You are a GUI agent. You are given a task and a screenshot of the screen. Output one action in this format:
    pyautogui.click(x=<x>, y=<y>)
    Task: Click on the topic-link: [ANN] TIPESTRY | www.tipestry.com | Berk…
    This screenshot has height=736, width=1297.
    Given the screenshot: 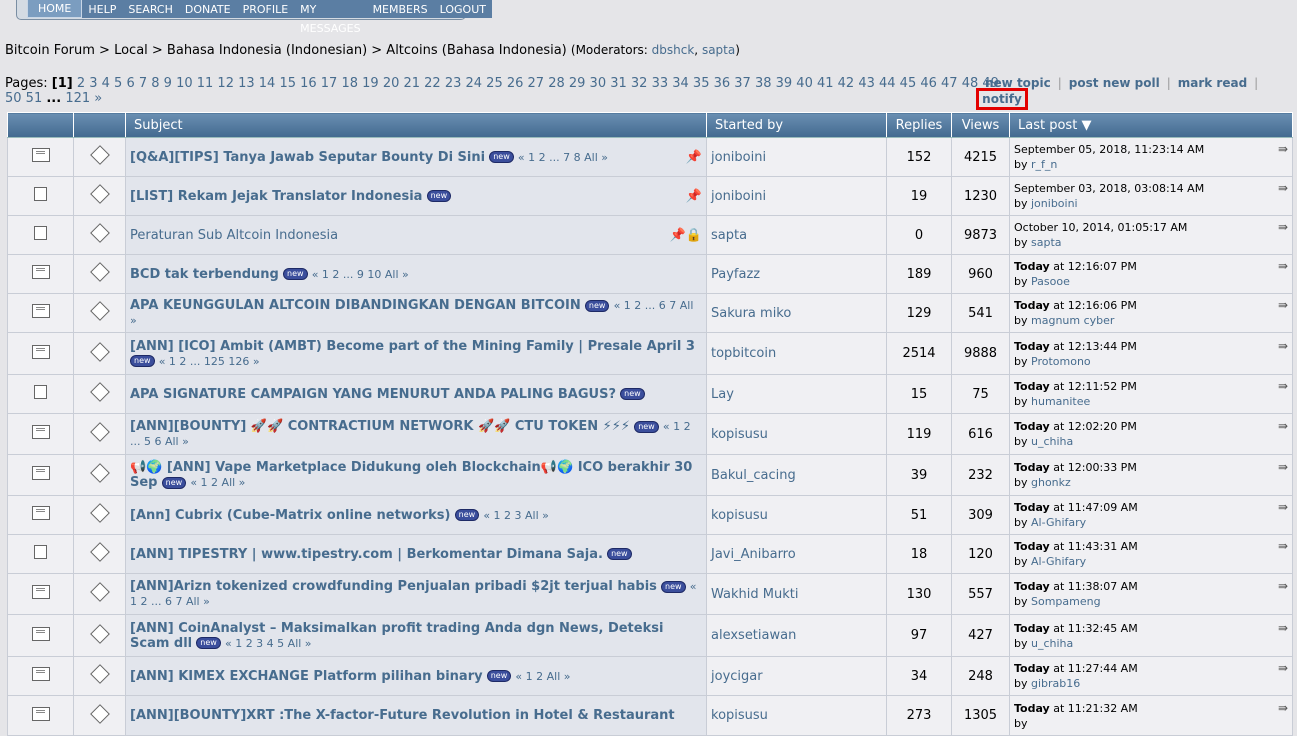 What is the action you would take?
    pyautogui.click(x=366, y=554)
    